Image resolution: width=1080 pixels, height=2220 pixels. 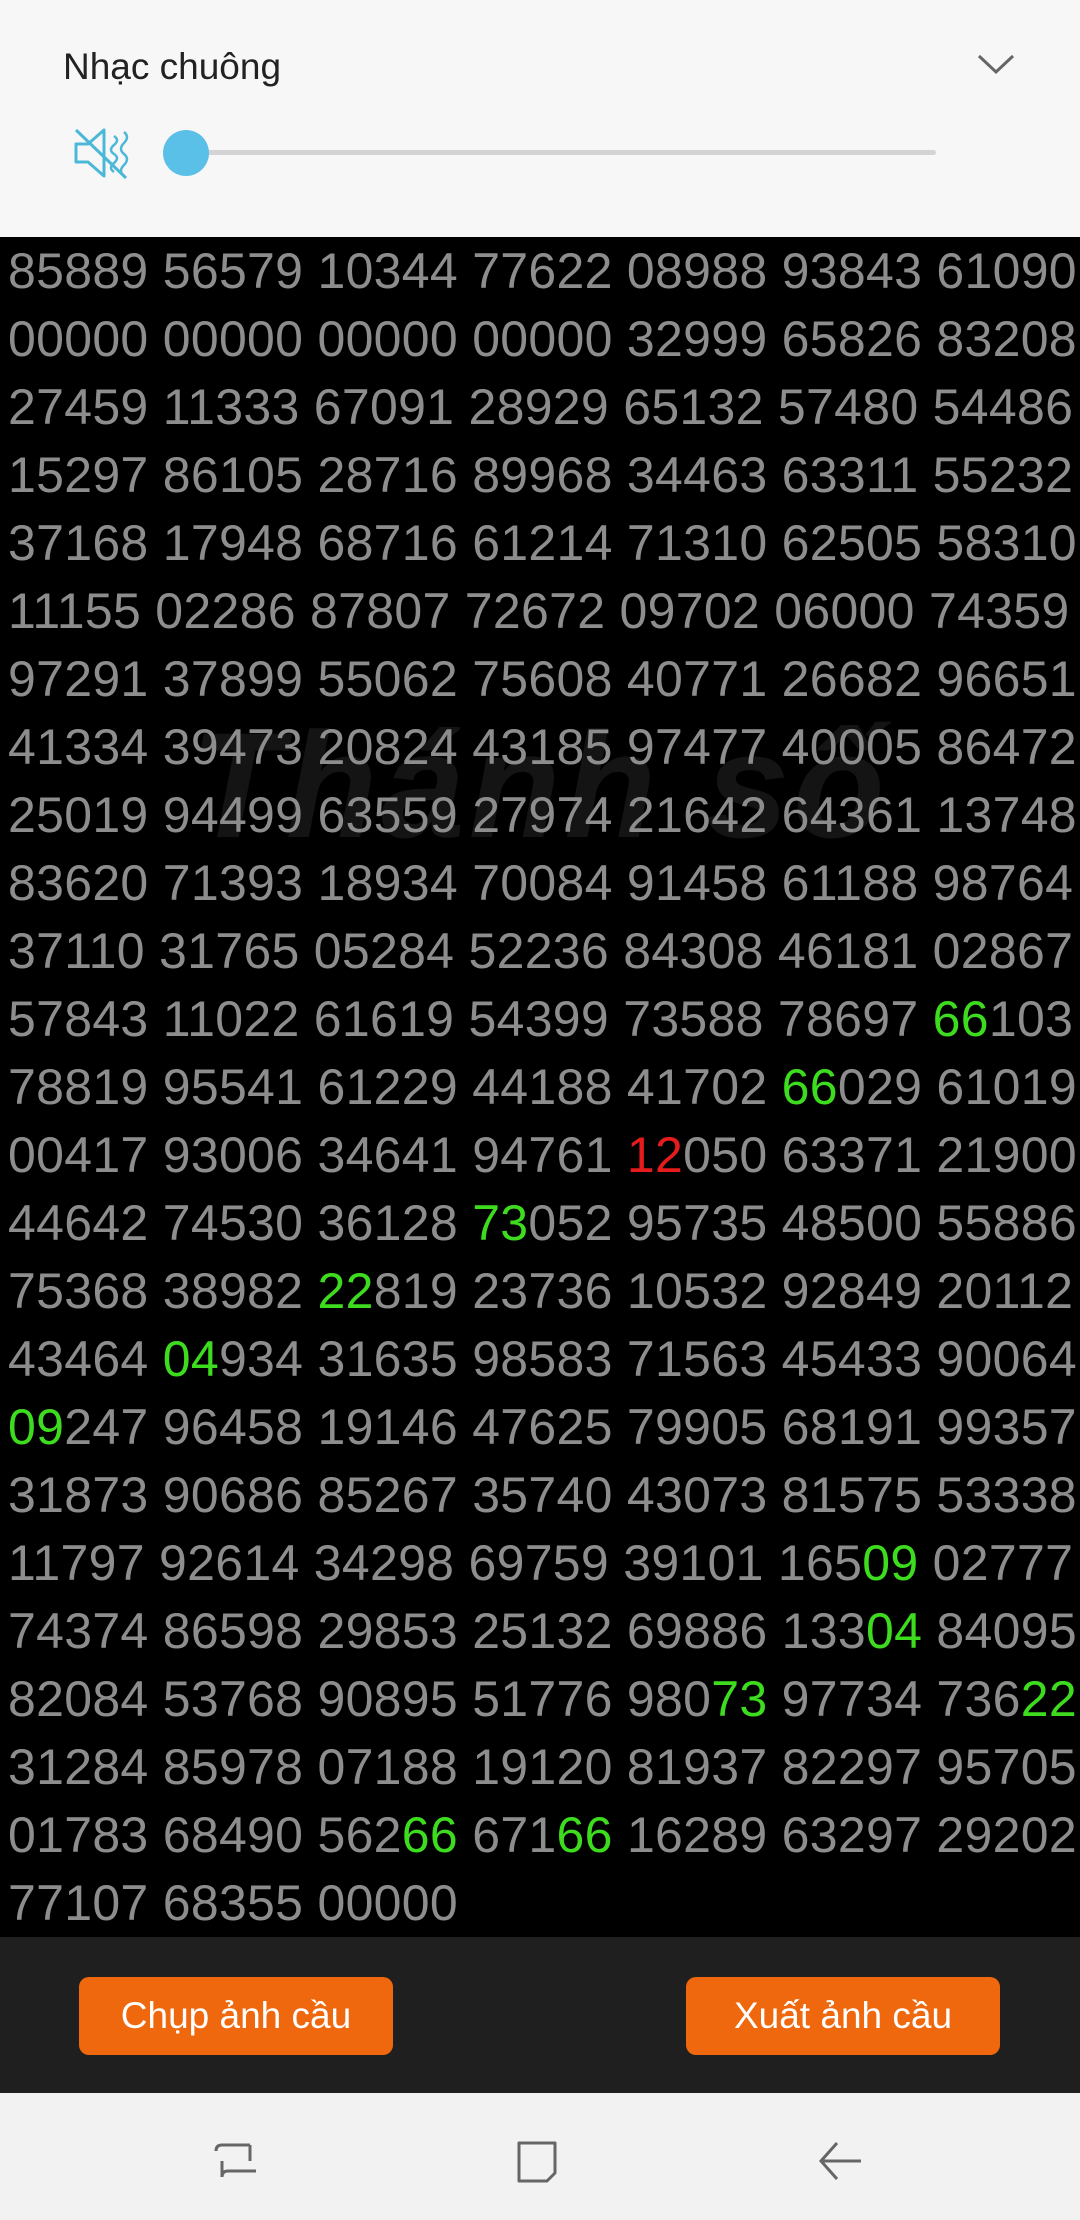 I want to click on action-bar: Chụp ảnh cầu Xuất ảnh cầu, so click(x=540, y=2015).